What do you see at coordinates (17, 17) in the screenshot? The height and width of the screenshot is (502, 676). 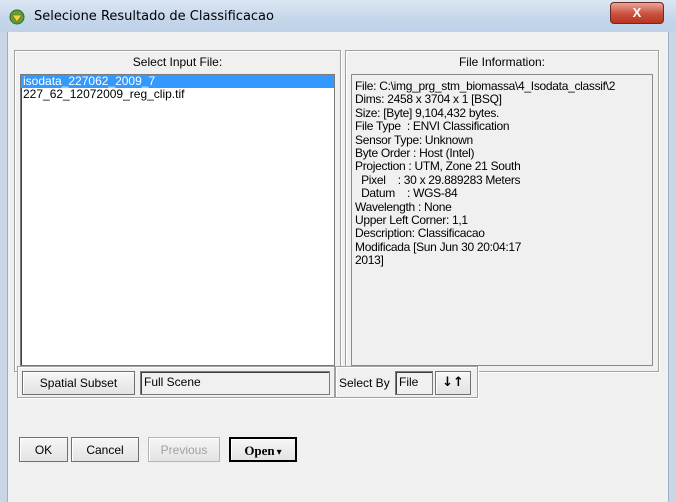 I see `app-icon` at bounding box center [17, 17].